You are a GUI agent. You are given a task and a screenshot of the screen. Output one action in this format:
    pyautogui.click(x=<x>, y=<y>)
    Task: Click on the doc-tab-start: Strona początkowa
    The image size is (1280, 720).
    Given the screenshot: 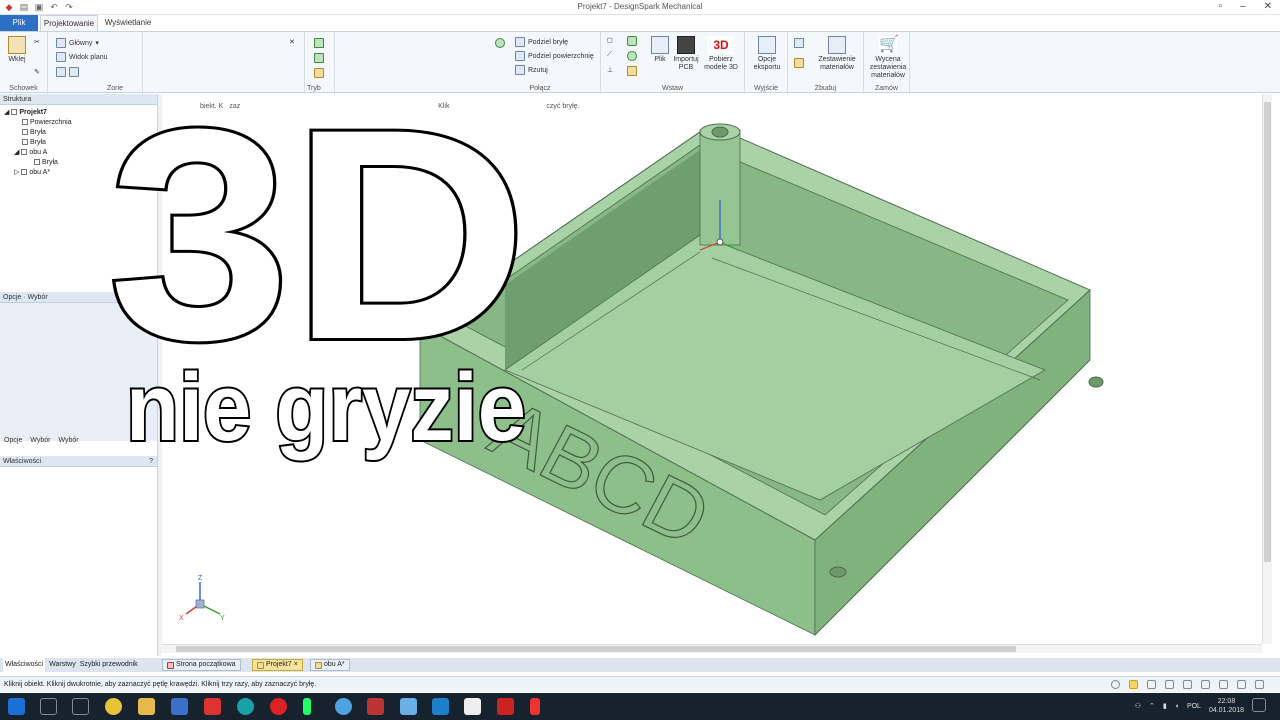 What is the action you would take?
    pyautogui.click(x=201, y=665)
    